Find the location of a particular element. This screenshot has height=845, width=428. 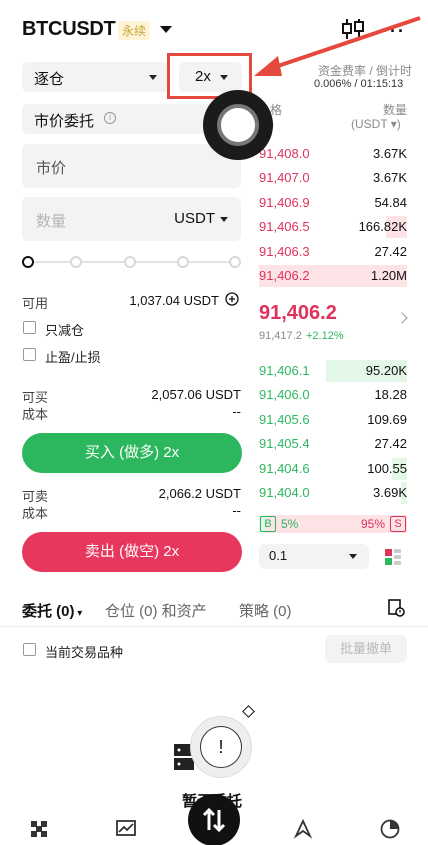

tabs-divider is located at coordinates (214, 626).